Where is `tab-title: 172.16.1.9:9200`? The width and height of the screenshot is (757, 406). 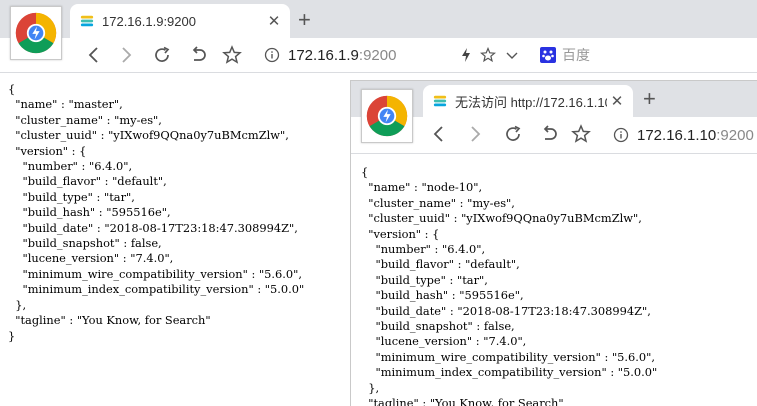
tab-title: 172.16.1.9:9200 is located at coordinates (149, 21).